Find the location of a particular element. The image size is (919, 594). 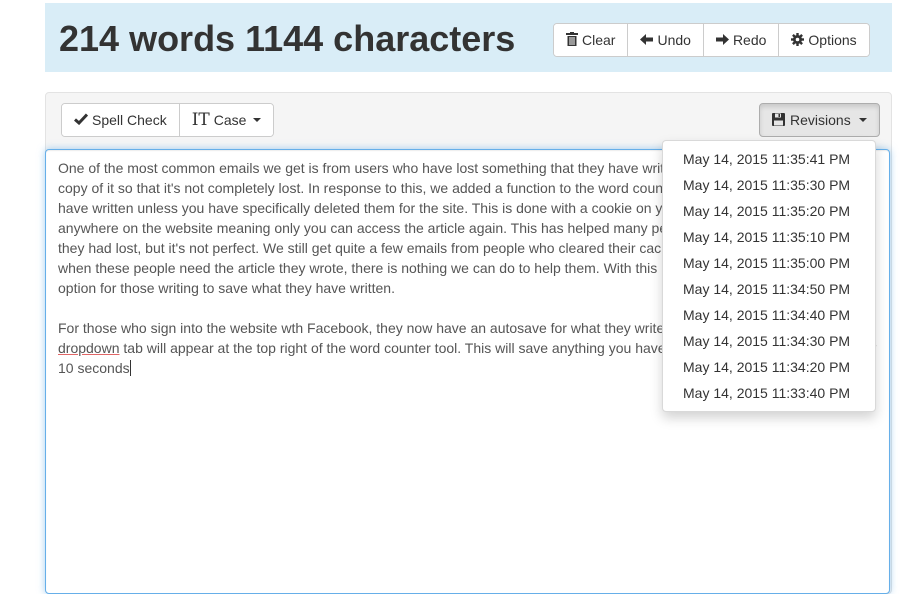

undo-label: Undo is located at coordinates (674, 40).